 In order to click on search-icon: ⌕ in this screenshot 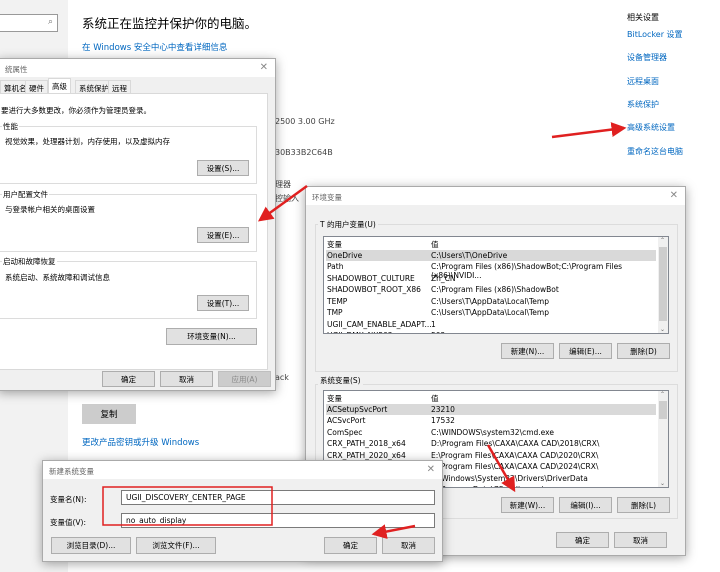, I will do `click(50, 22)`.